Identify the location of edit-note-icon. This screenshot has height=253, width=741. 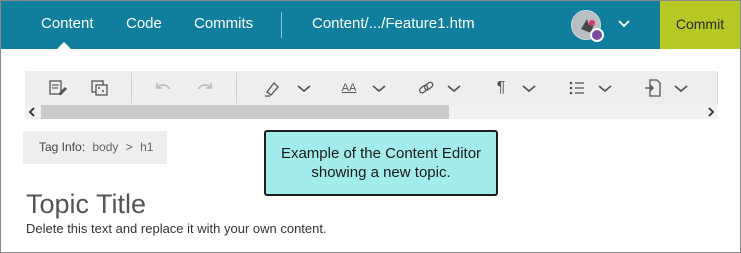
(58, 88).